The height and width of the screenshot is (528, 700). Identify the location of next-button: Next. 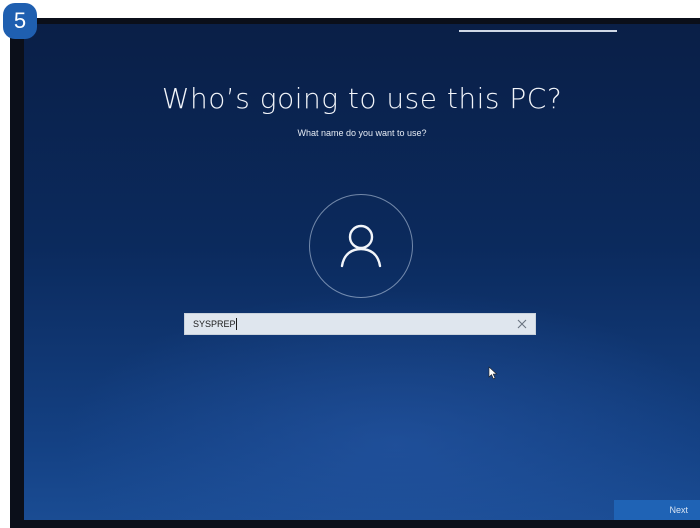
(657, 510).